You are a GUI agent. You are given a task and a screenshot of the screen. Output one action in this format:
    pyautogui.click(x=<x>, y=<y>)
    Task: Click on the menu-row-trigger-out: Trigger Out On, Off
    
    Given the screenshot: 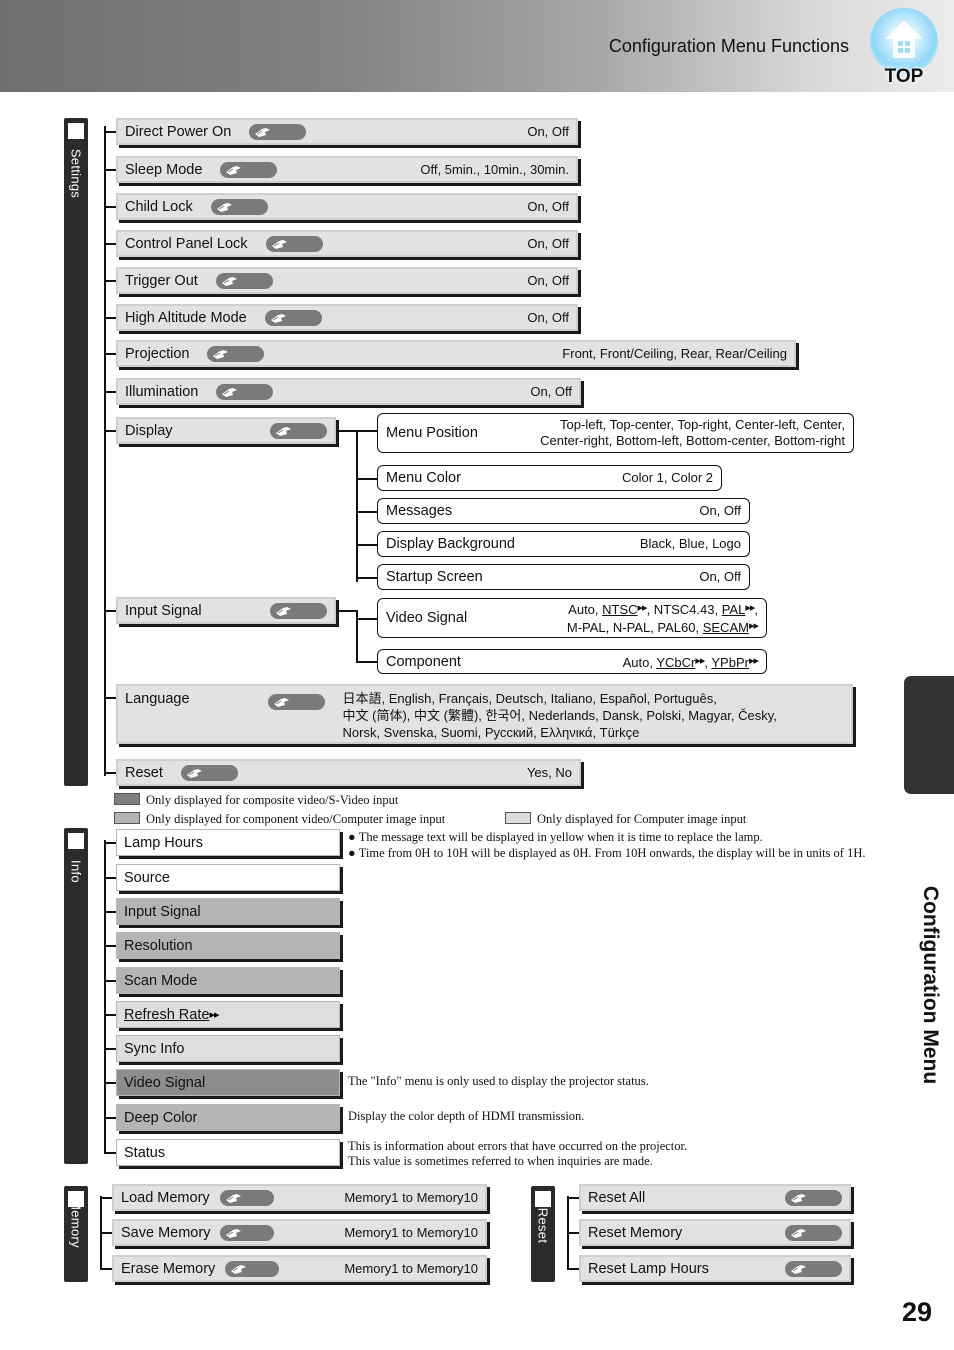 What is the action you would take?
    pyautogui.click(x=347, y=280)
    